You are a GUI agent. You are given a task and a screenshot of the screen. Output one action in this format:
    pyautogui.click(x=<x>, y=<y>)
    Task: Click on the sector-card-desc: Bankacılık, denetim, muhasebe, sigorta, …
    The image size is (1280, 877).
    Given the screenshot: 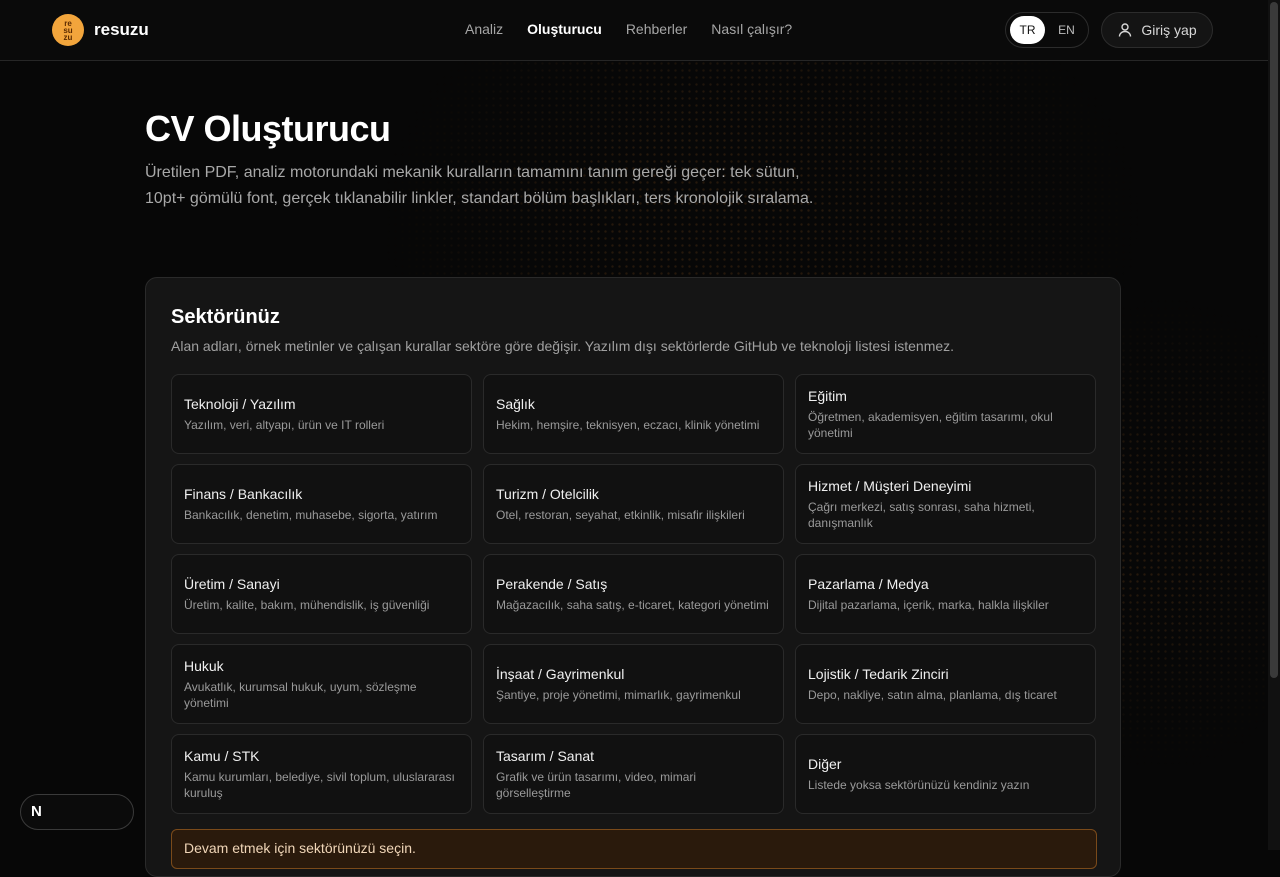 What is the action you would take?
    pyautogui.click(x=311, y=514)
    